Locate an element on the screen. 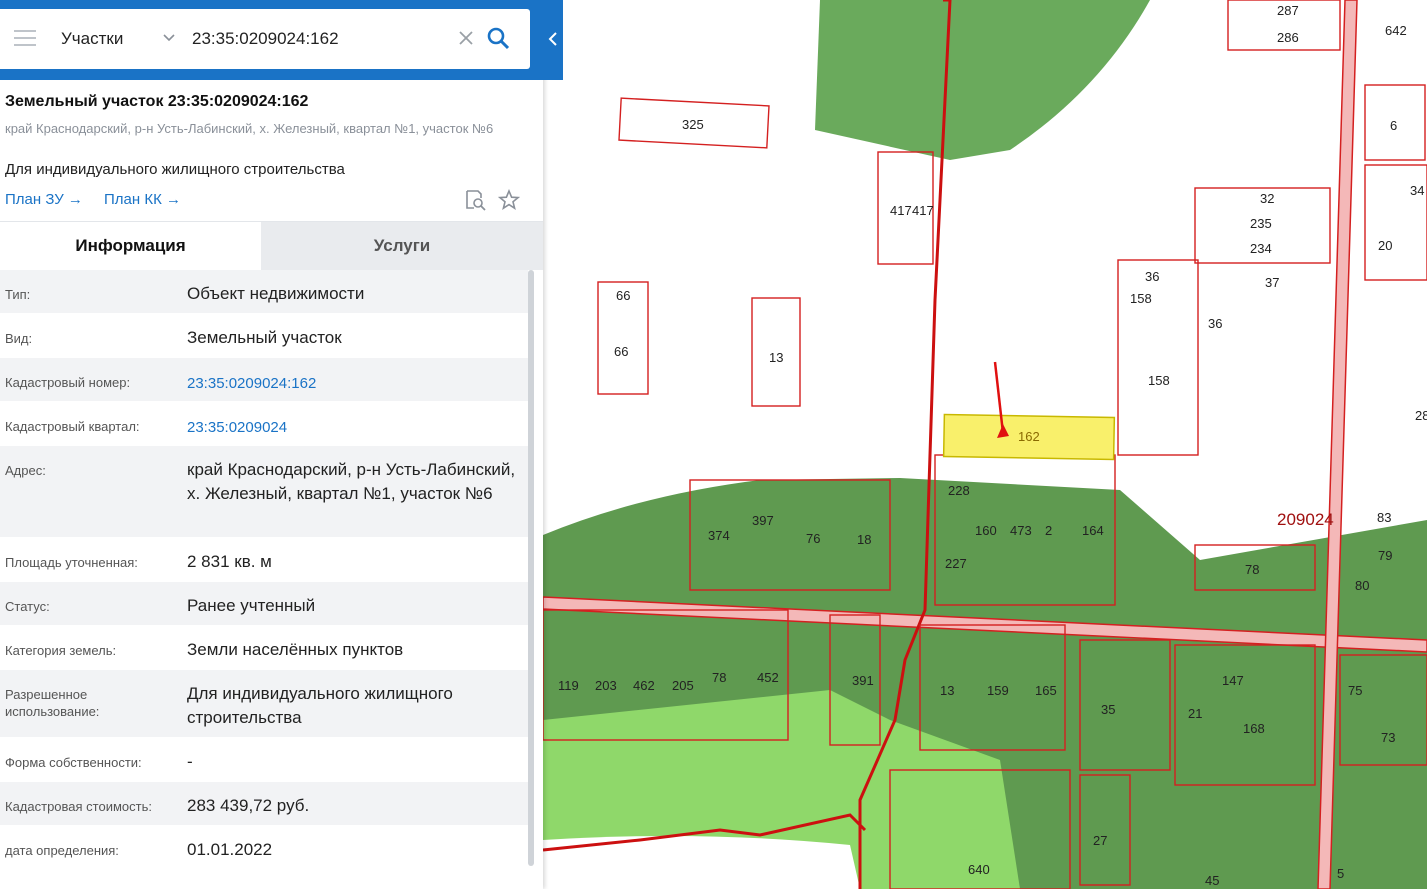  svg-text: 37 is located at coordinates (1272, 282).